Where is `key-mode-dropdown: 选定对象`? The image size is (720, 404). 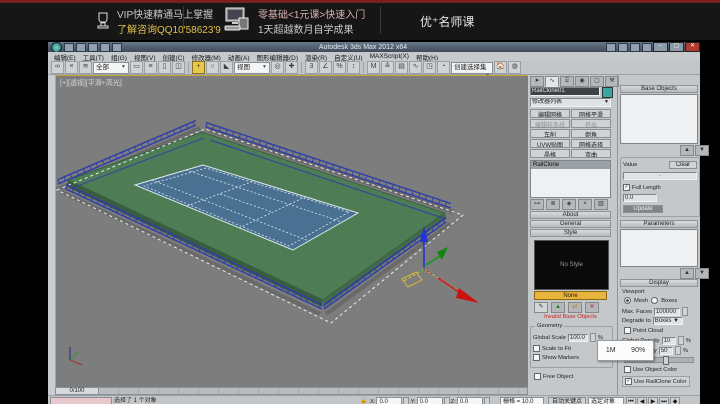
key-mode-dropdown: 选定对象 is located at coordinates (606, 400).